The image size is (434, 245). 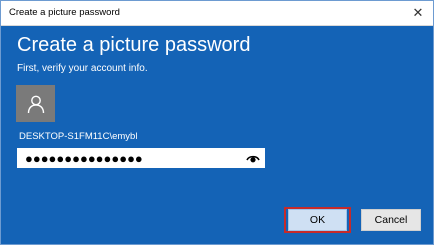 What do you see at coordinates (82, 68) in the screenshot?
I see `dialog-subtitle: First, verify your account info.` at bounding box center [82, 68].